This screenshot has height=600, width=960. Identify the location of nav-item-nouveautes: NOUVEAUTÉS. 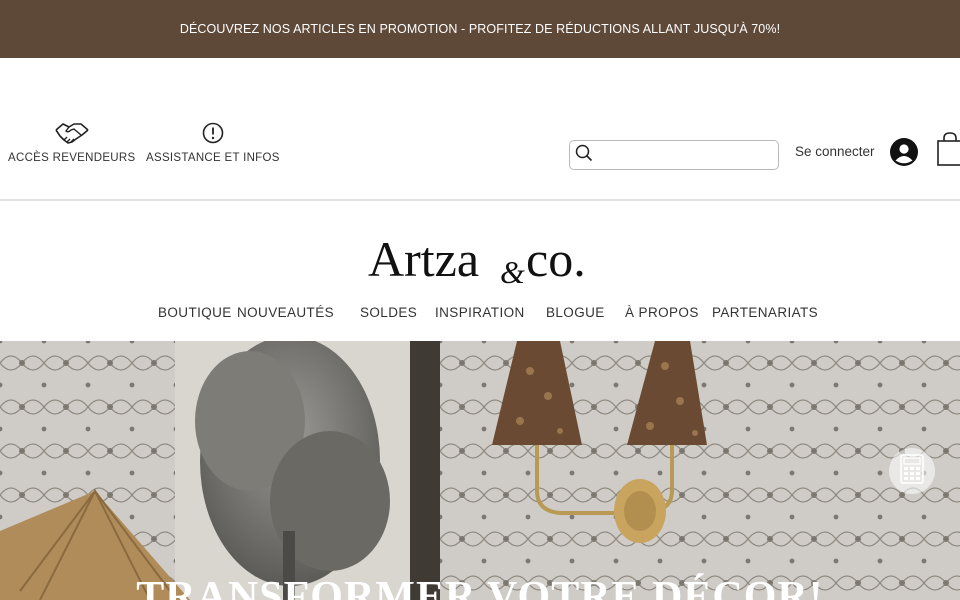
(285, 312).